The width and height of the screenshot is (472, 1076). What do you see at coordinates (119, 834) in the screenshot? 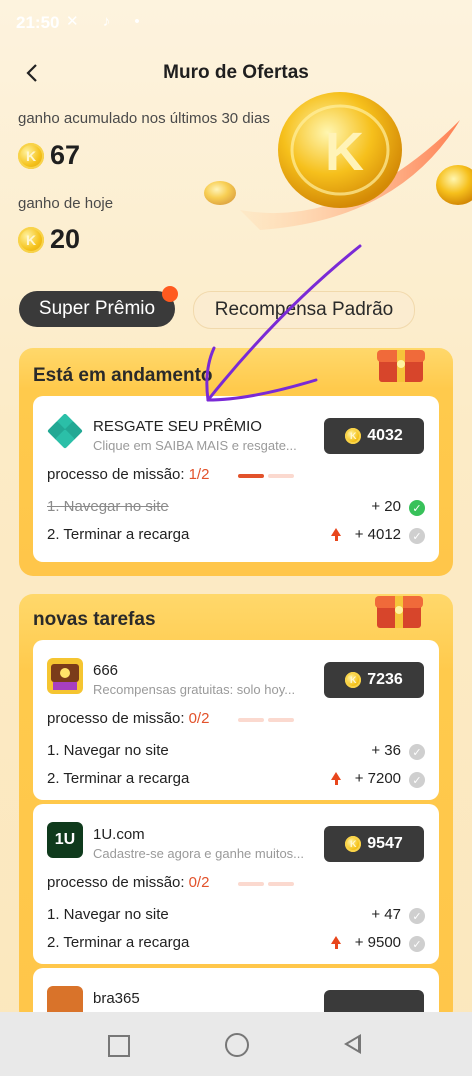
I see `offer-name: 1U.com` at bounding box center [119, 834].